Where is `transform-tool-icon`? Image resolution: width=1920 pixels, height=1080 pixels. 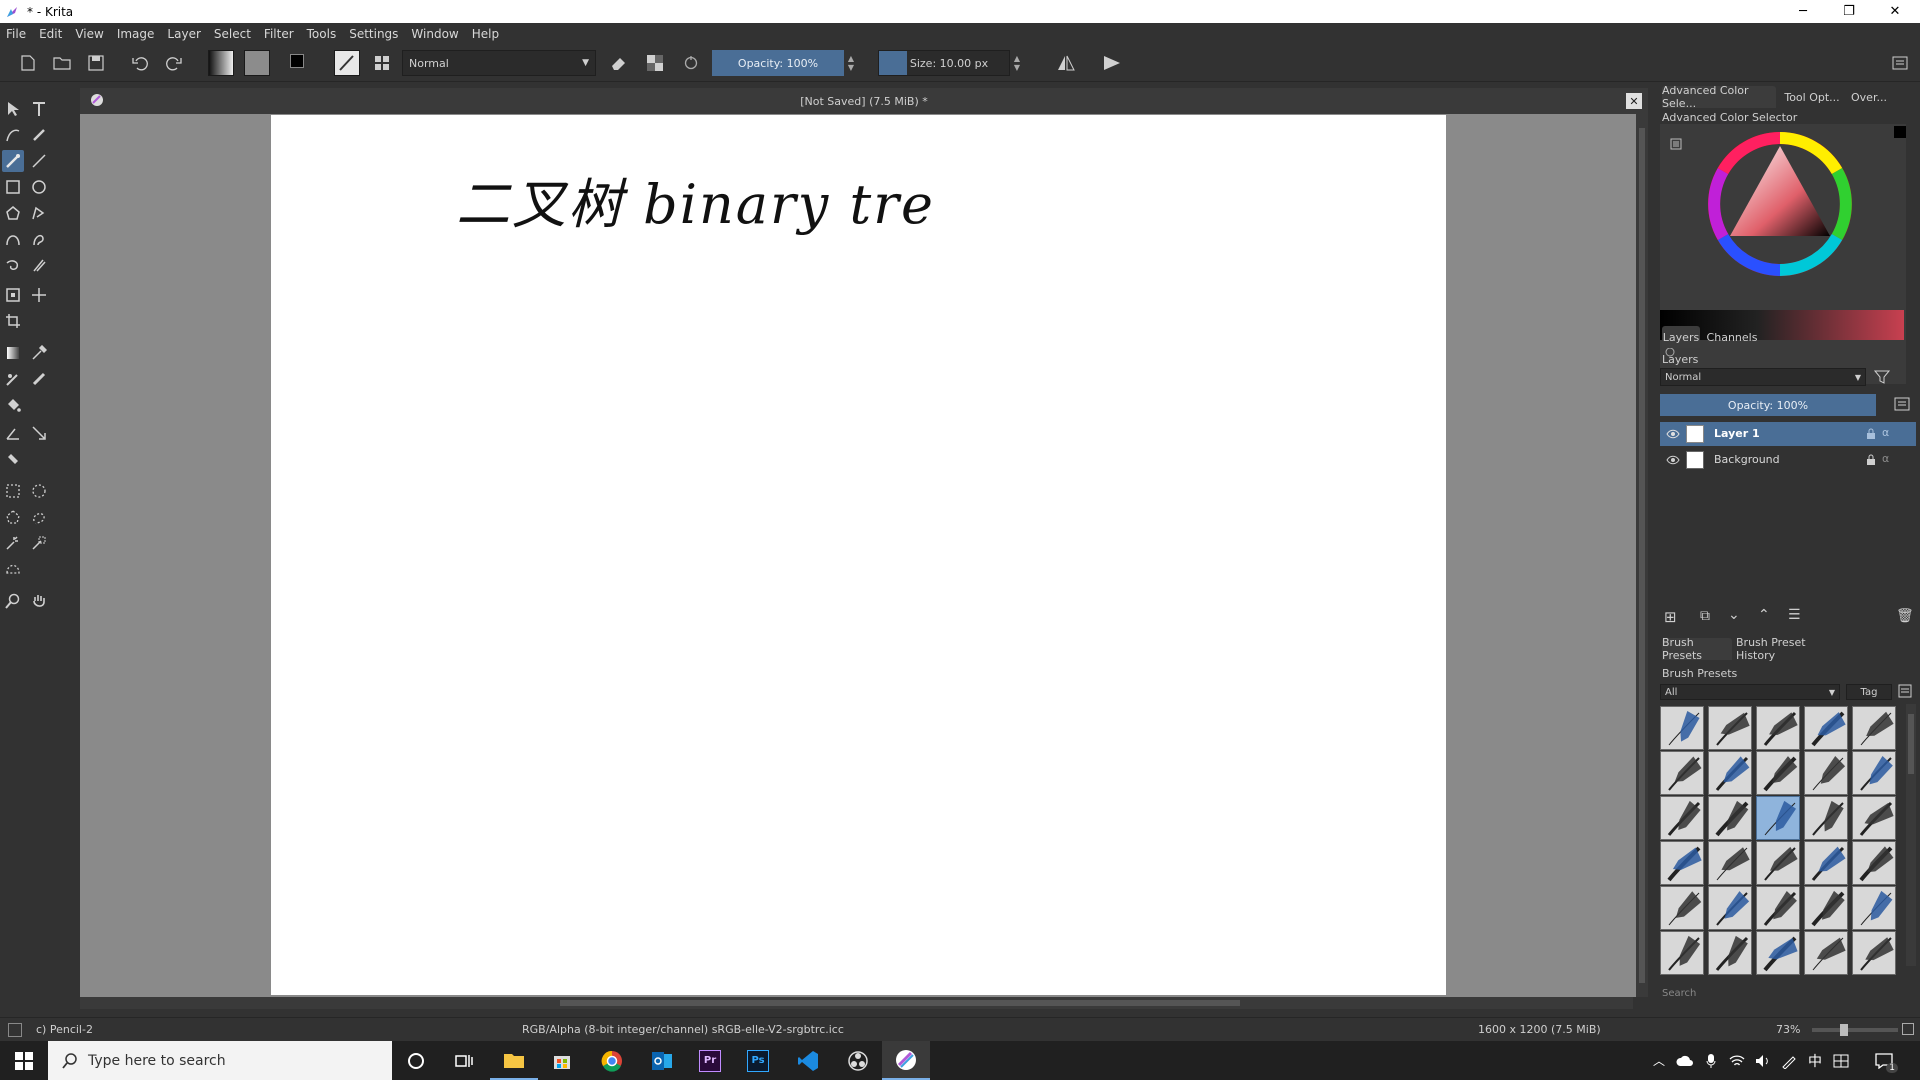 transform-tool-icon is located at coordinates (13, 295).